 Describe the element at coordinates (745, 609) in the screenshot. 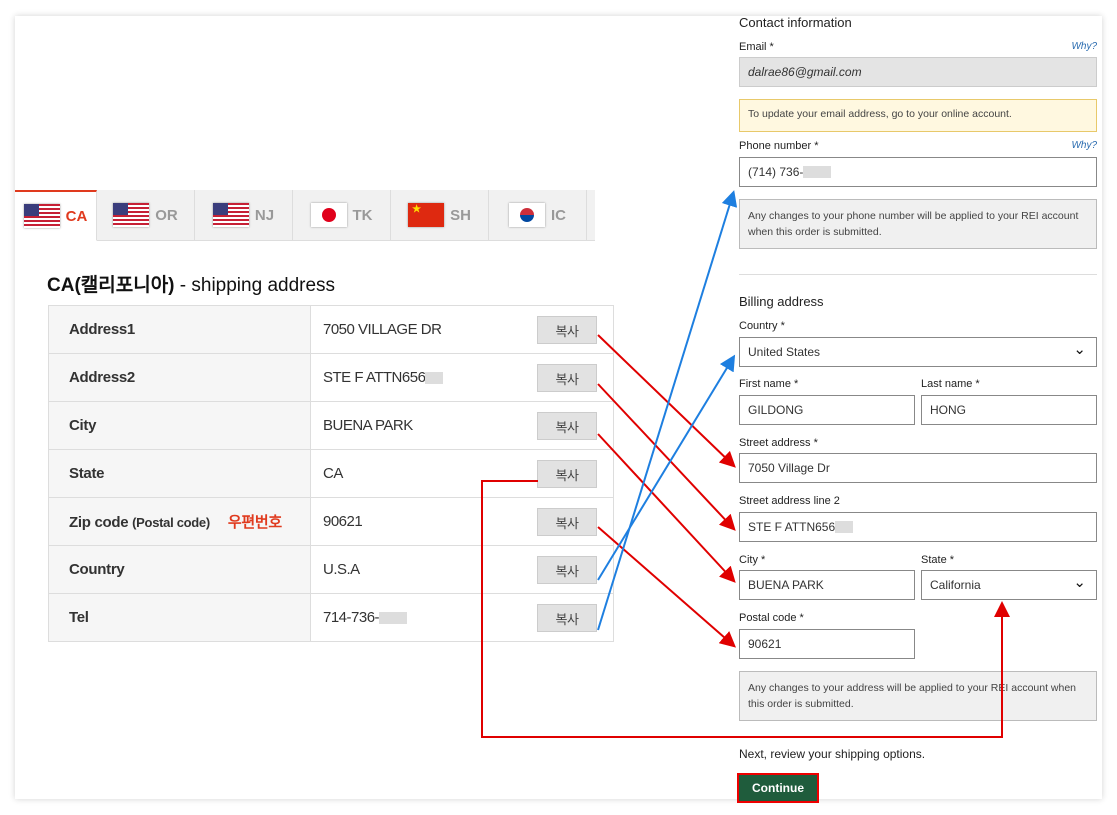

I see `arrow-state` at that location.